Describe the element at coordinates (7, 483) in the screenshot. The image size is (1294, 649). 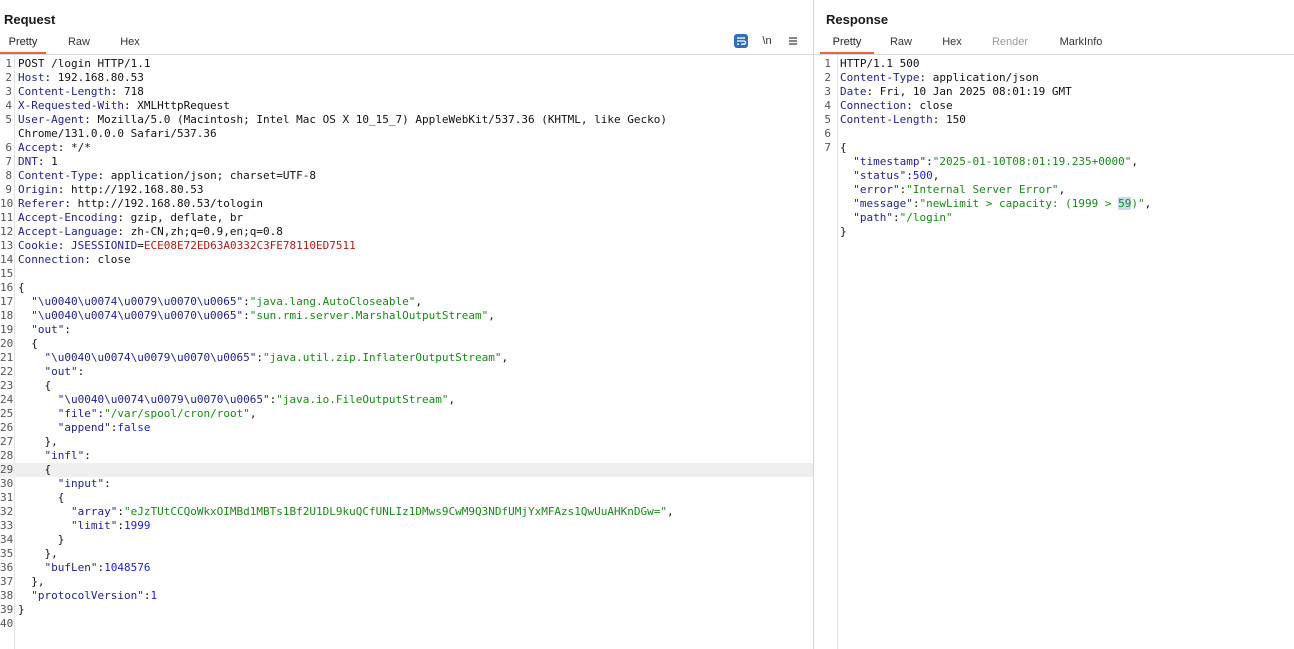
I see `line-number: 30` at that location.